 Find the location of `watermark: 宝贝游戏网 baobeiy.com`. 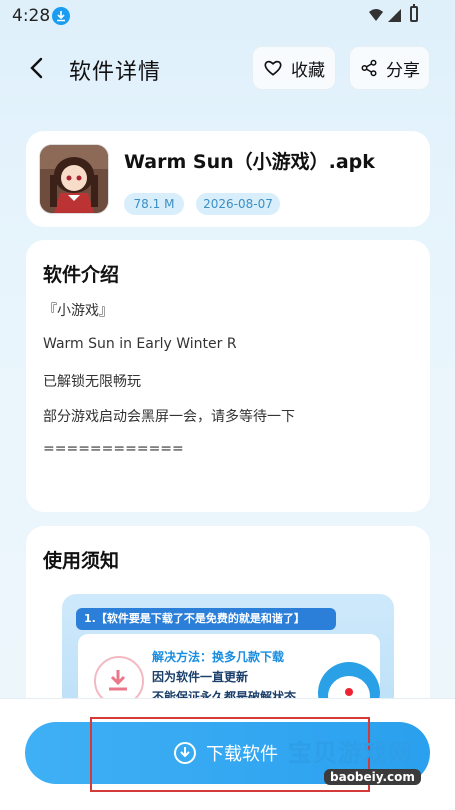

watermark: 宝贝游戏网 baobeiy.com is located at coordinates (355, 759).